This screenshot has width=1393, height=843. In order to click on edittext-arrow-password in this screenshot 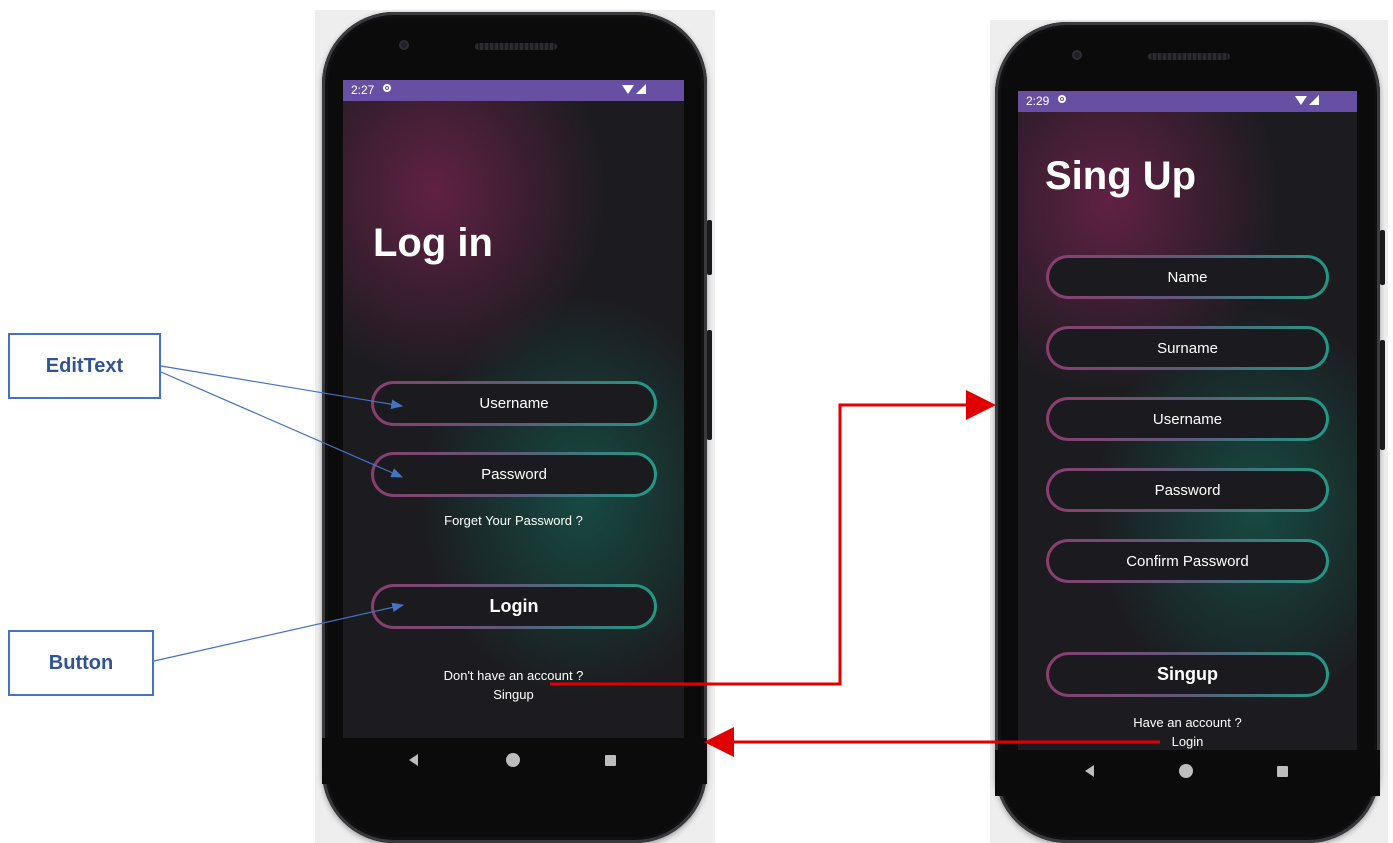, I will do `click(282, 424)`.